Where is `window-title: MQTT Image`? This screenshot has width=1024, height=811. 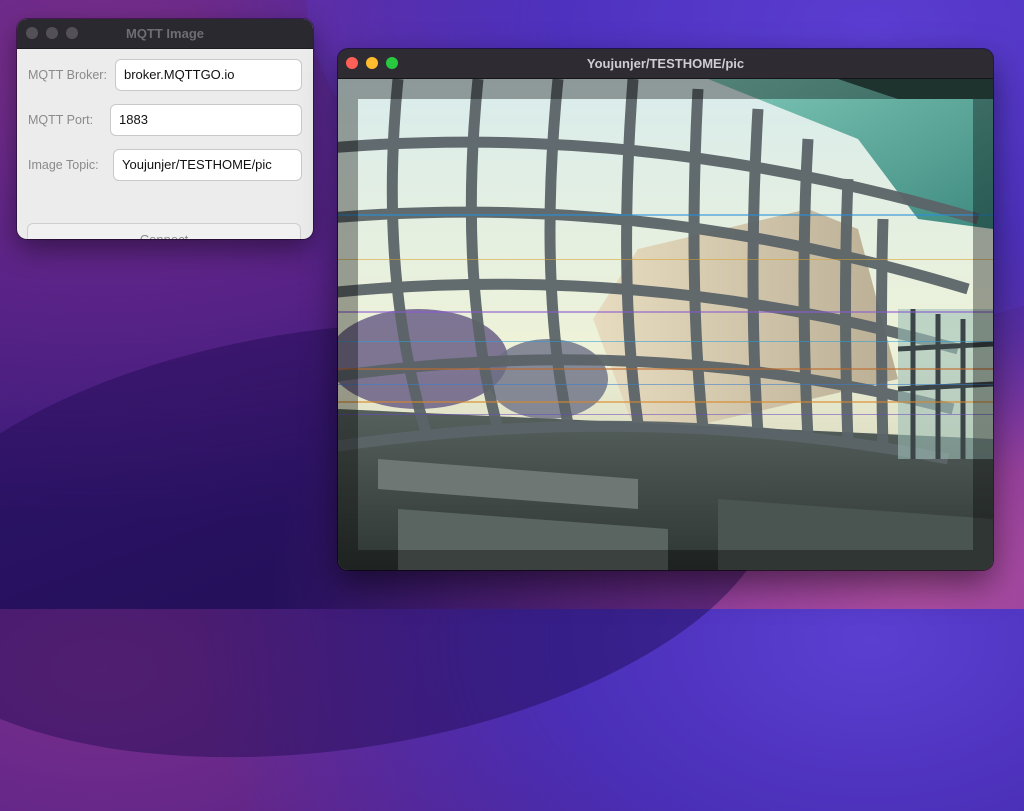
window-title: MQTT Image is located at coordinates (164, 33).